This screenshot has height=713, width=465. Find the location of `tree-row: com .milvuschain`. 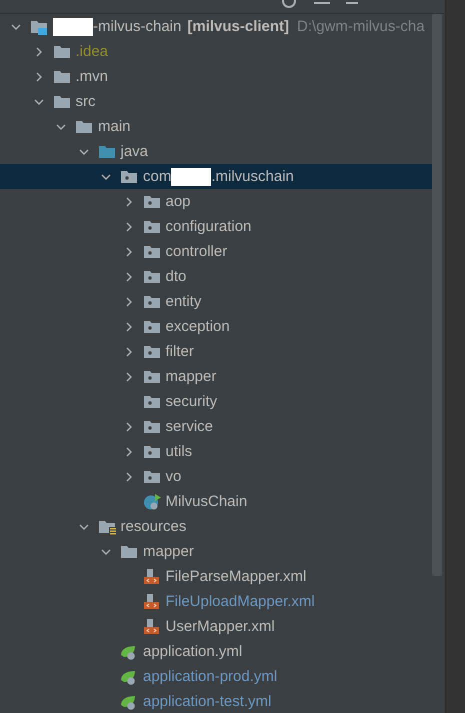

tree-row: com .milvuschain is located at coordinates (216, 176).